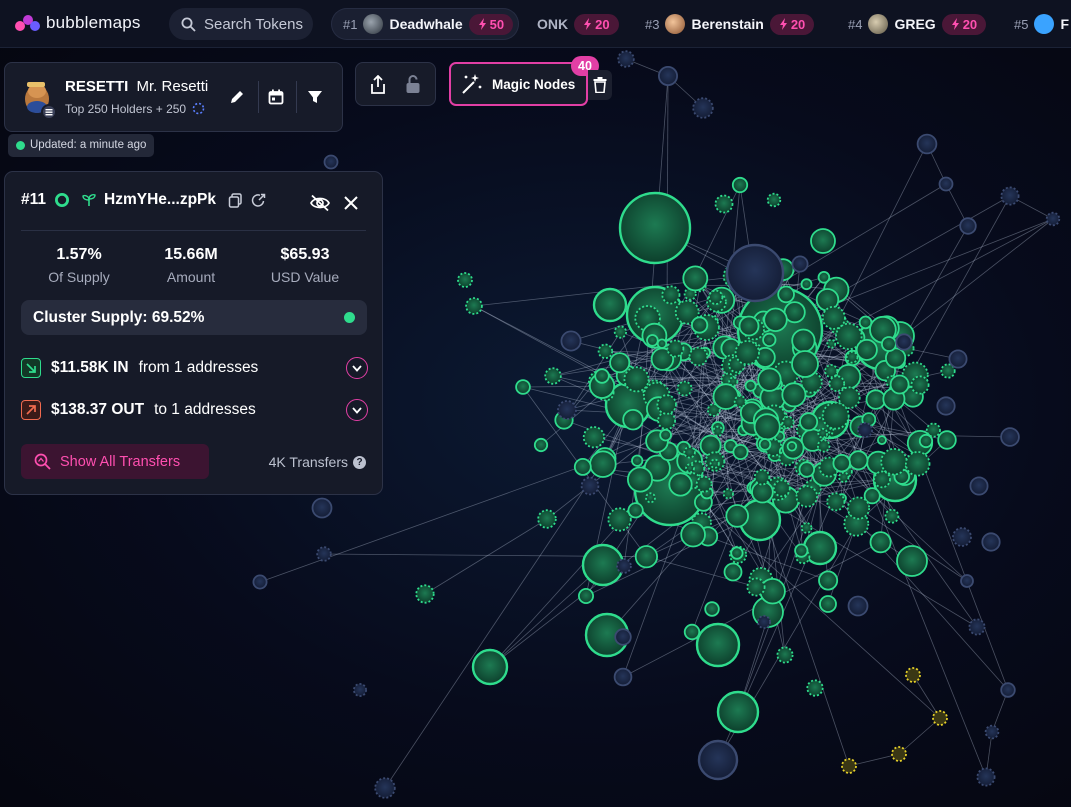 This screenshot has width=1071, height=807. I want to click on edit-button, so click(237, 97).